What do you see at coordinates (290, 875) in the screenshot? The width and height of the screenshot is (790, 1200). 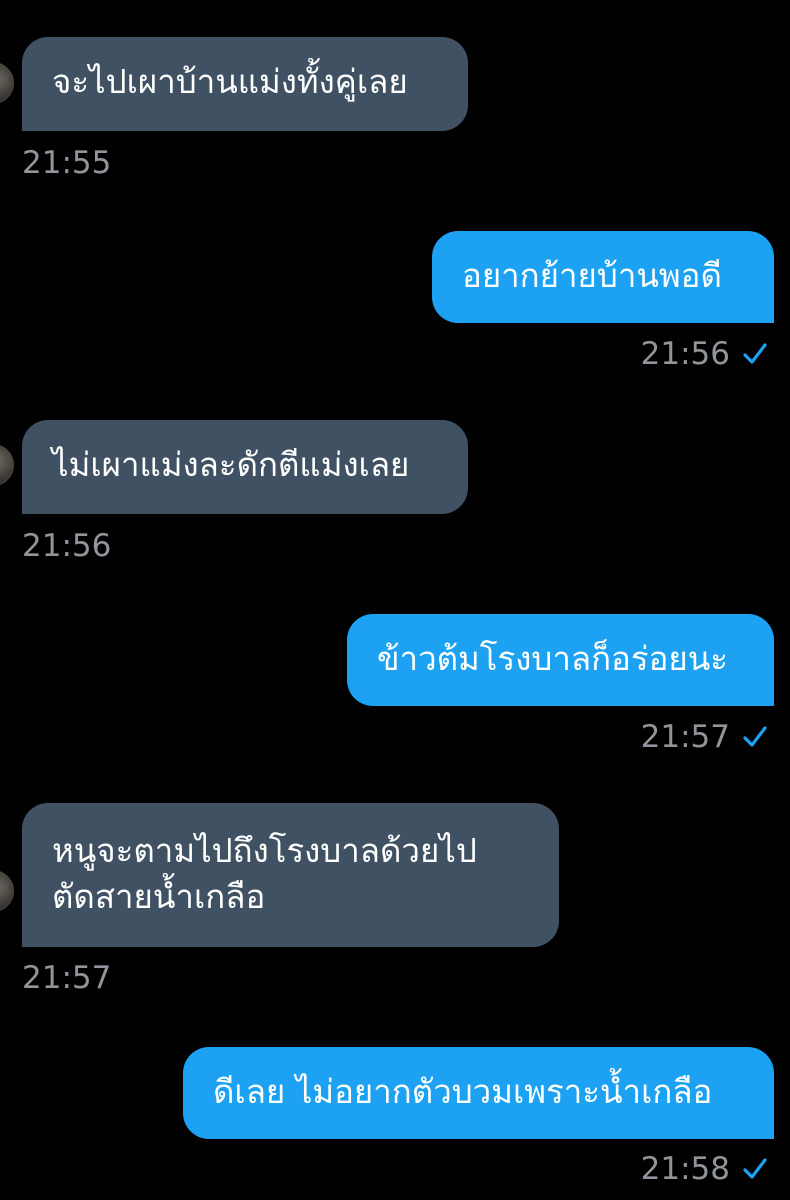 I see `incoming-message-bubble: หนูจะตามไปถึงโรงบาลด้วยไป ตัดสายน้ำเกลือ` at bounding box center [290, 875].